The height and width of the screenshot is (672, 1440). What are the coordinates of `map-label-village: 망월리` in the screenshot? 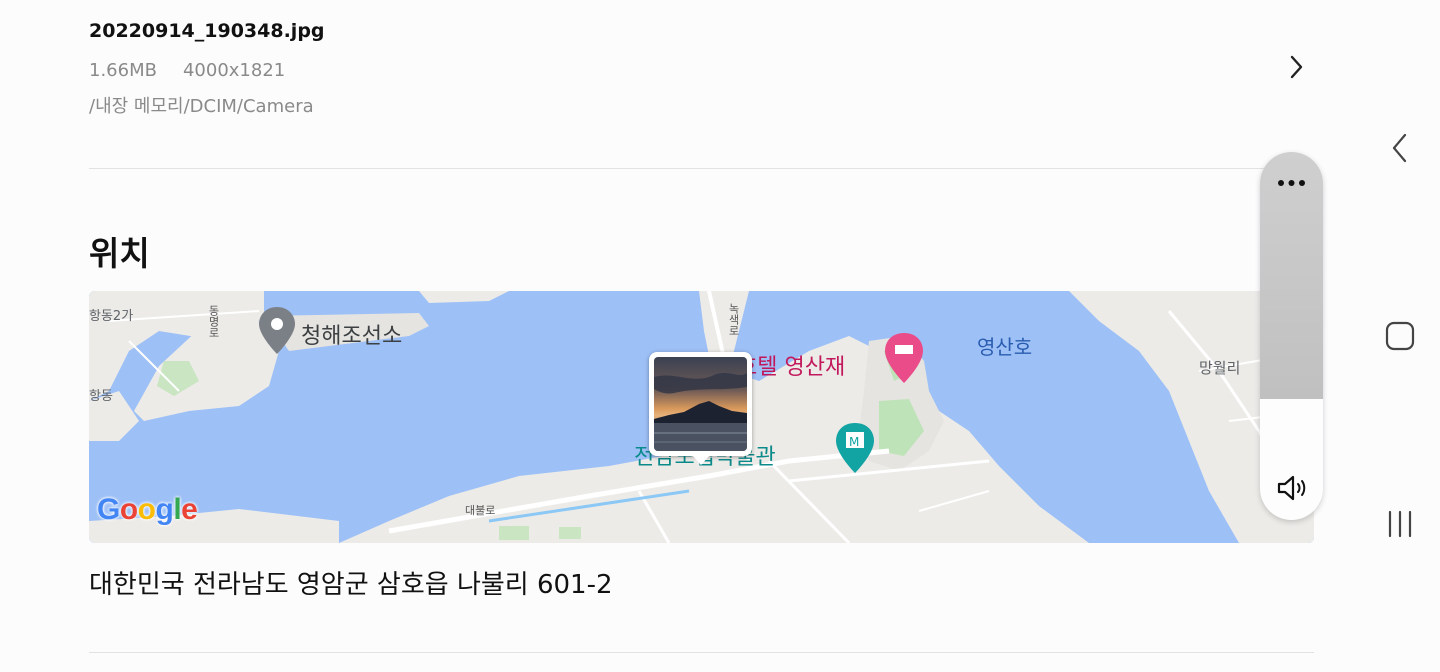 It's located at (1220, 368).